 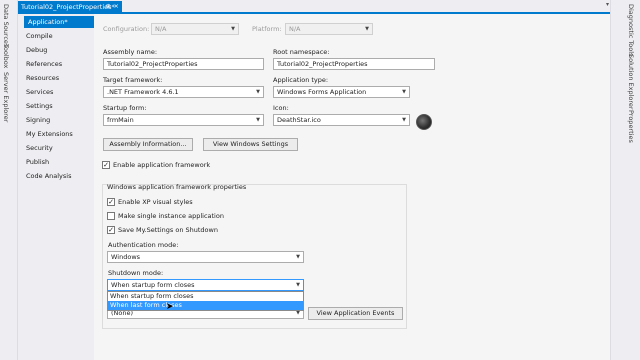 What do you see at coordinates (106, 165) in the screenshot?
I see `enable-app-framework-checkbox` at bounding box center [106, 165].